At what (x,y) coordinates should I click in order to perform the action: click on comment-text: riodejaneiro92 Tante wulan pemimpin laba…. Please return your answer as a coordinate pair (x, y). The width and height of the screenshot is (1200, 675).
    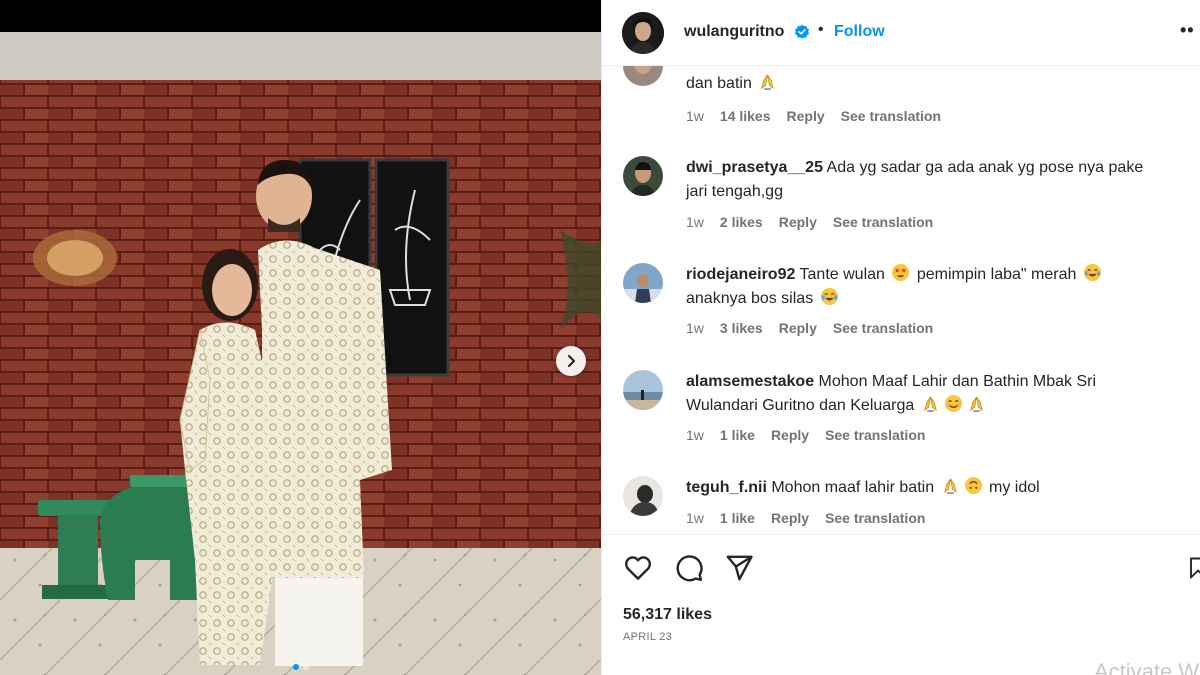
    Looking at the image, I should click on (926, 287).